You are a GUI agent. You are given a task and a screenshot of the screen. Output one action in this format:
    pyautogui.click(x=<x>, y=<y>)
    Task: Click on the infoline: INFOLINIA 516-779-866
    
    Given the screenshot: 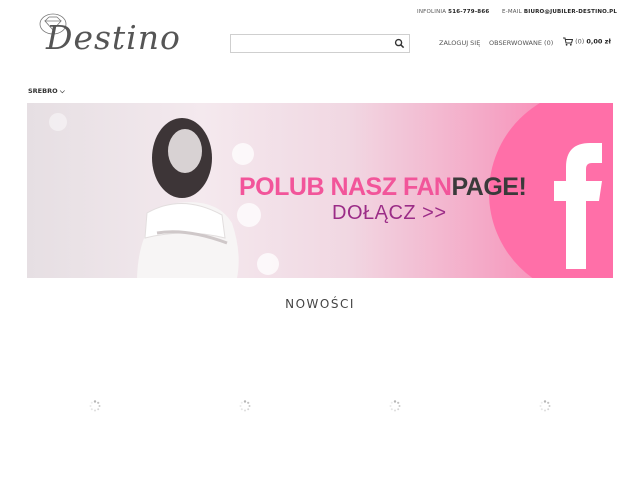 What is the action you would take?
    pyautogui.click(x=453, y=12)
    